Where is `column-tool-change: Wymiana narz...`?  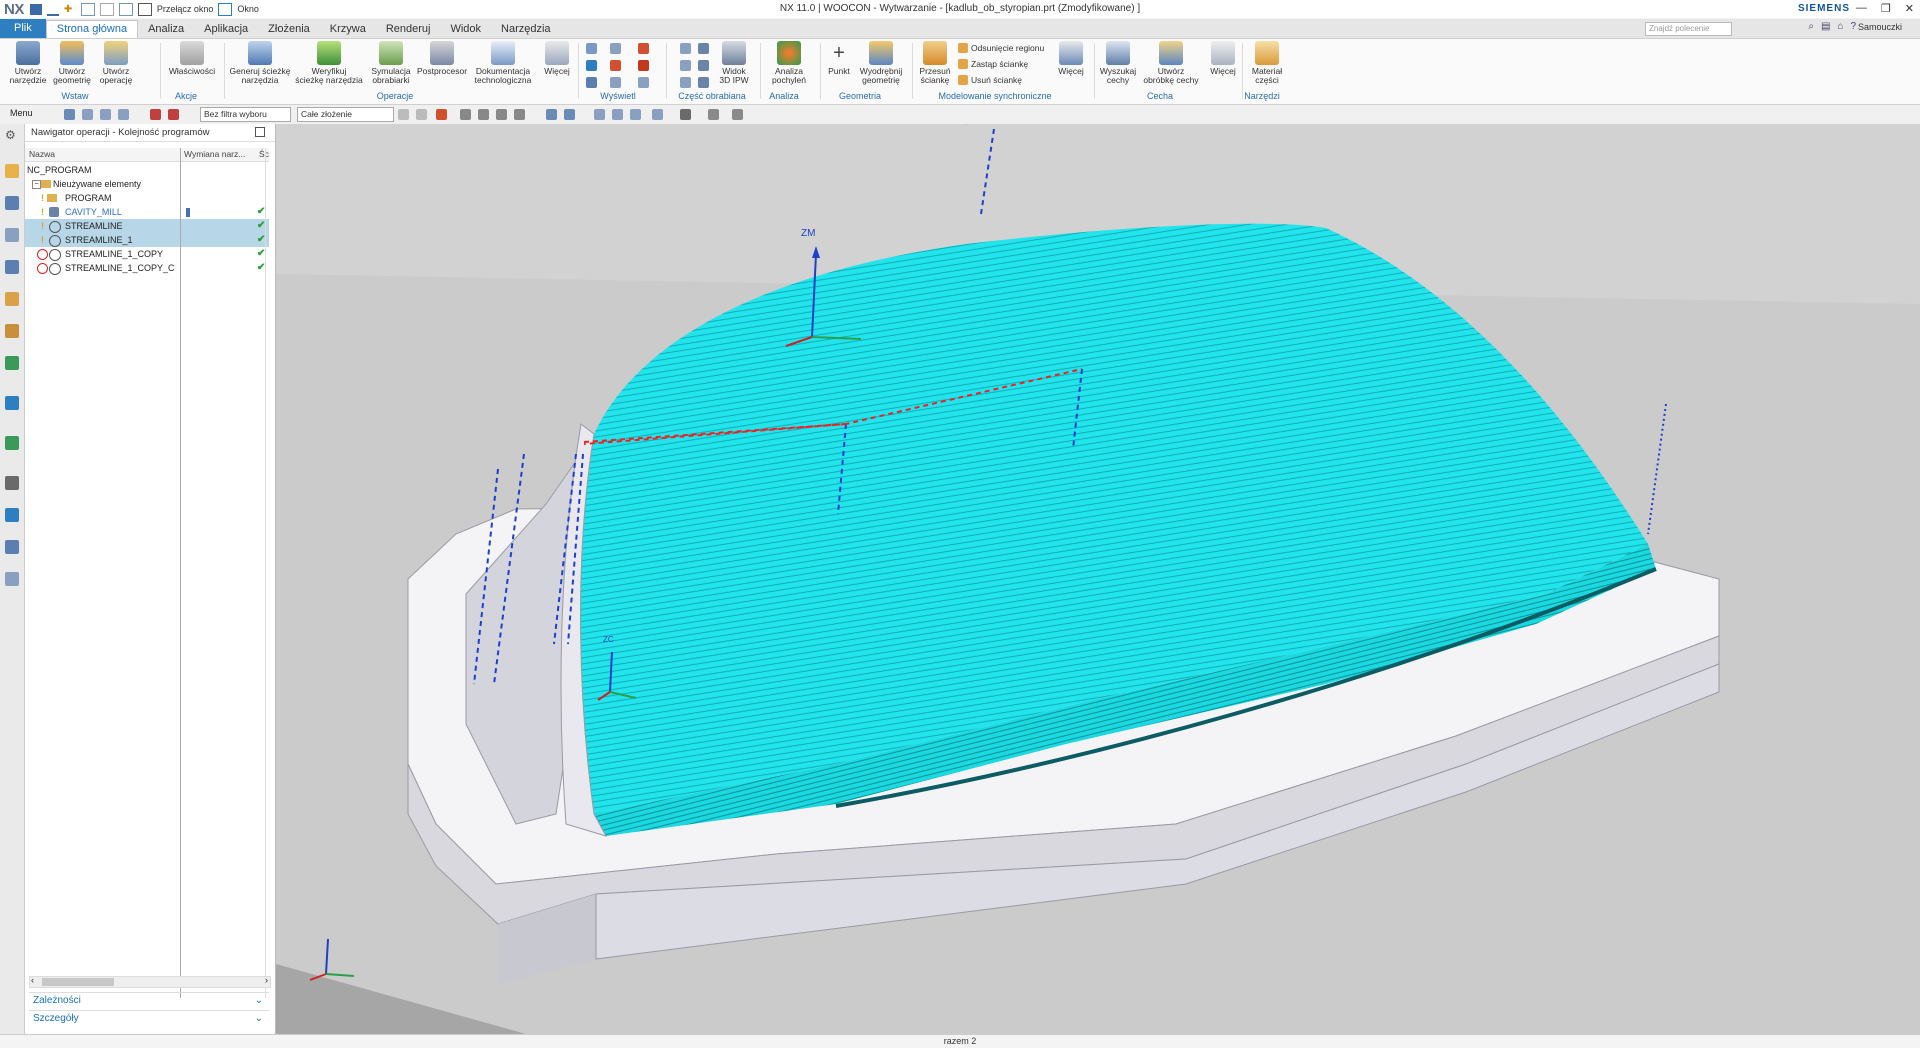 column-tool-change: Wymiana narz... is located at coordinates (214, 154).